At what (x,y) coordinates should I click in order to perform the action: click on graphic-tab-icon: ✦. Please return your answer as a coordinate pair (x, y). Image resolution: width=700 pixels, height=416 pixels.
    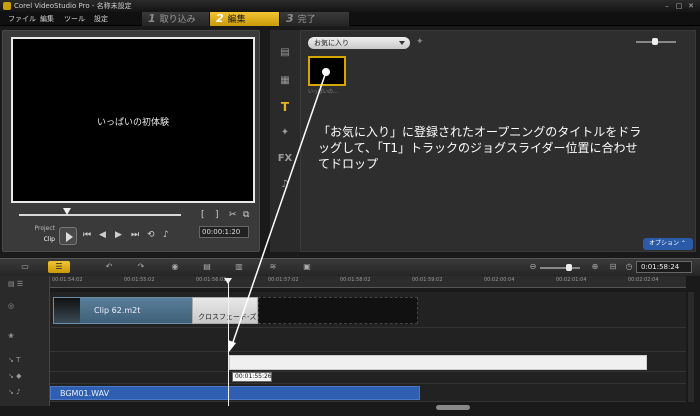
    Looking at the image, I should click on (285, 133).